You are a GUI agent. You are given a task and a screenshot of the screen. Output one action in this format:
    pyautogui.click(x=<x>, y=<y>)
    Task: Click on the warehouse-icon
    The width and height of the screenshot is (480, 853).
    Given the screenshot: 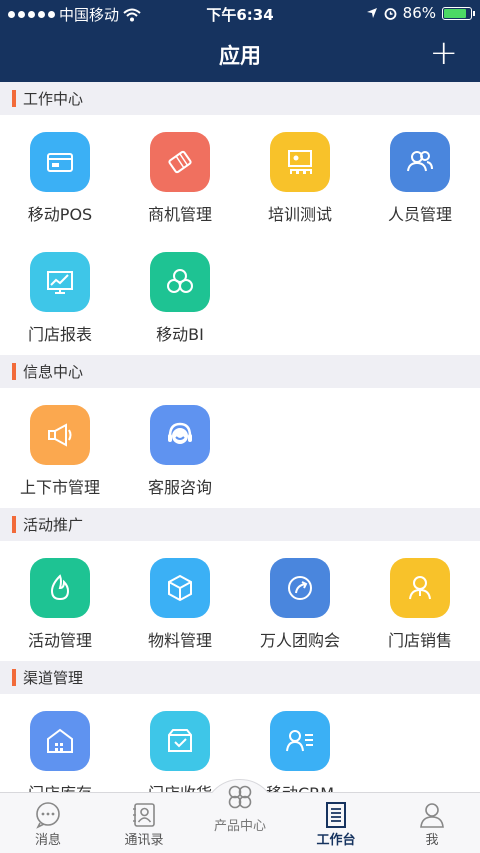 What is the action you would take?
    pyautogui.click(x=60, y=741)
    